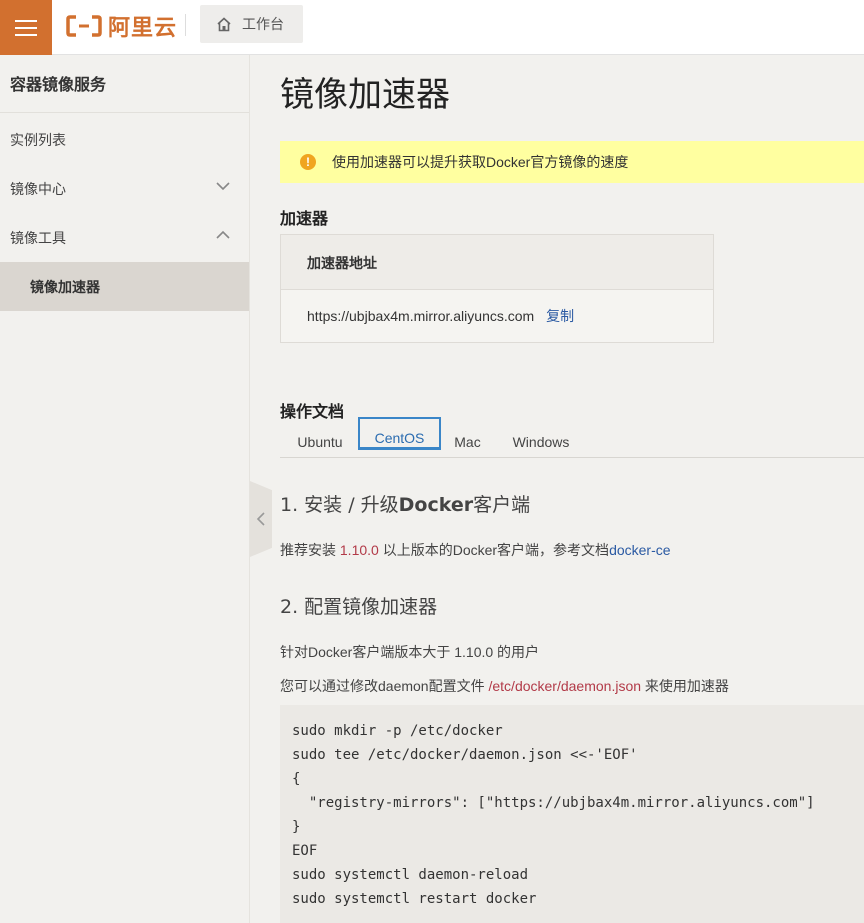 The image size is (864, 923). I want to click on home-icon, so click(224, 23).